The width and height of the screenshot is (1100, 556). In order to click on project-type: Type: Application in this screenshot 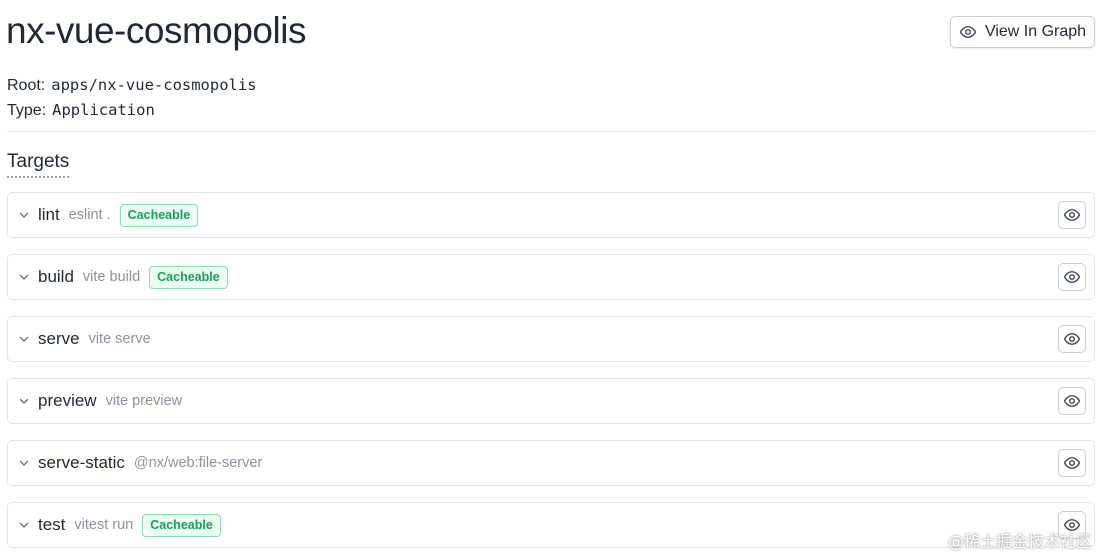, I will do `click(81, 110)`.